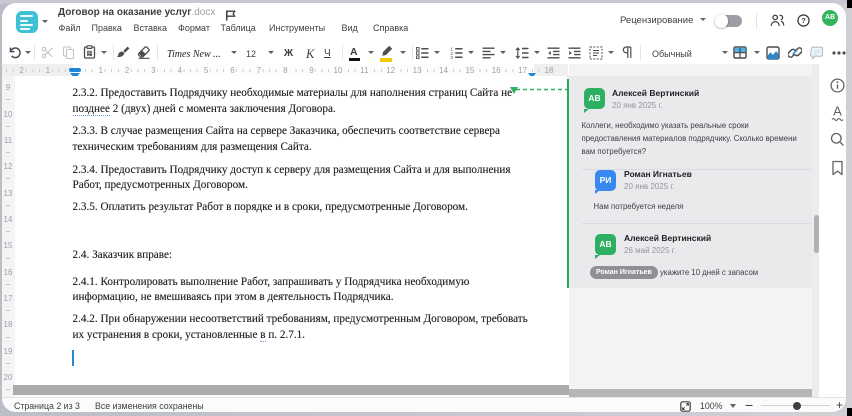 Image resolution: width=852 pixels, height=416 pixels. Describe the element at coordinates (837, 111) in the screenshot. I see `svg-text: А` at that location.